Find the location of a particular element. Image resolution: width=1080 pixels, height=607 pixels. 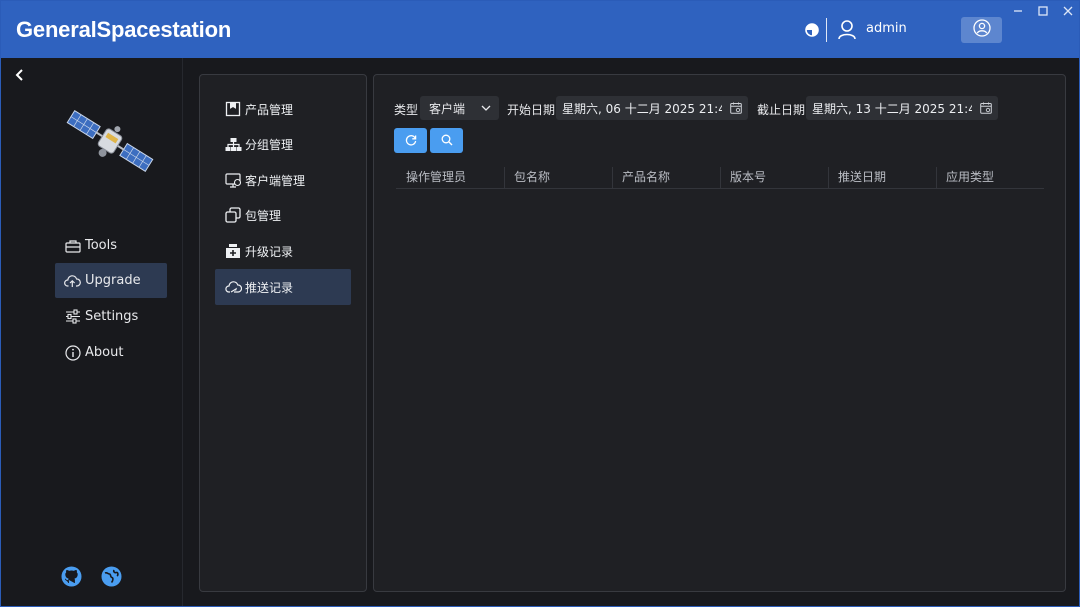

back-chevron-icon is located at coordinates (20, 74).